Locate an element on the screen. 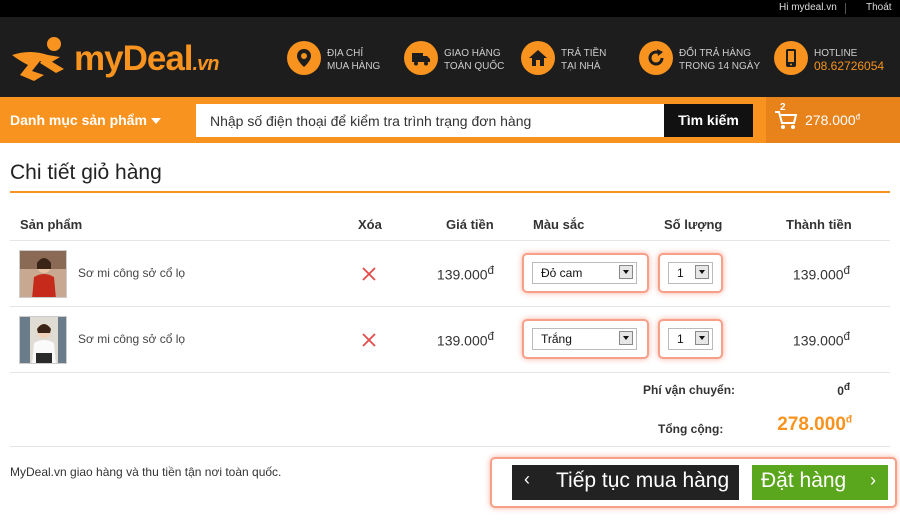 Image resolution: width=900 pixels, height=530 pixels. header-subtotal: Thành tiền is located at coordinates (819, 224).